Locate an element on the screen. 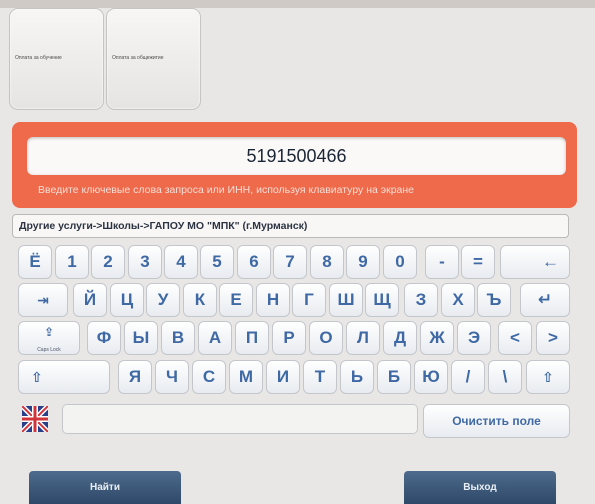 The height and width of the screenshot is (504, 595). key-greater-than: > is located at coordinates (553, 338).